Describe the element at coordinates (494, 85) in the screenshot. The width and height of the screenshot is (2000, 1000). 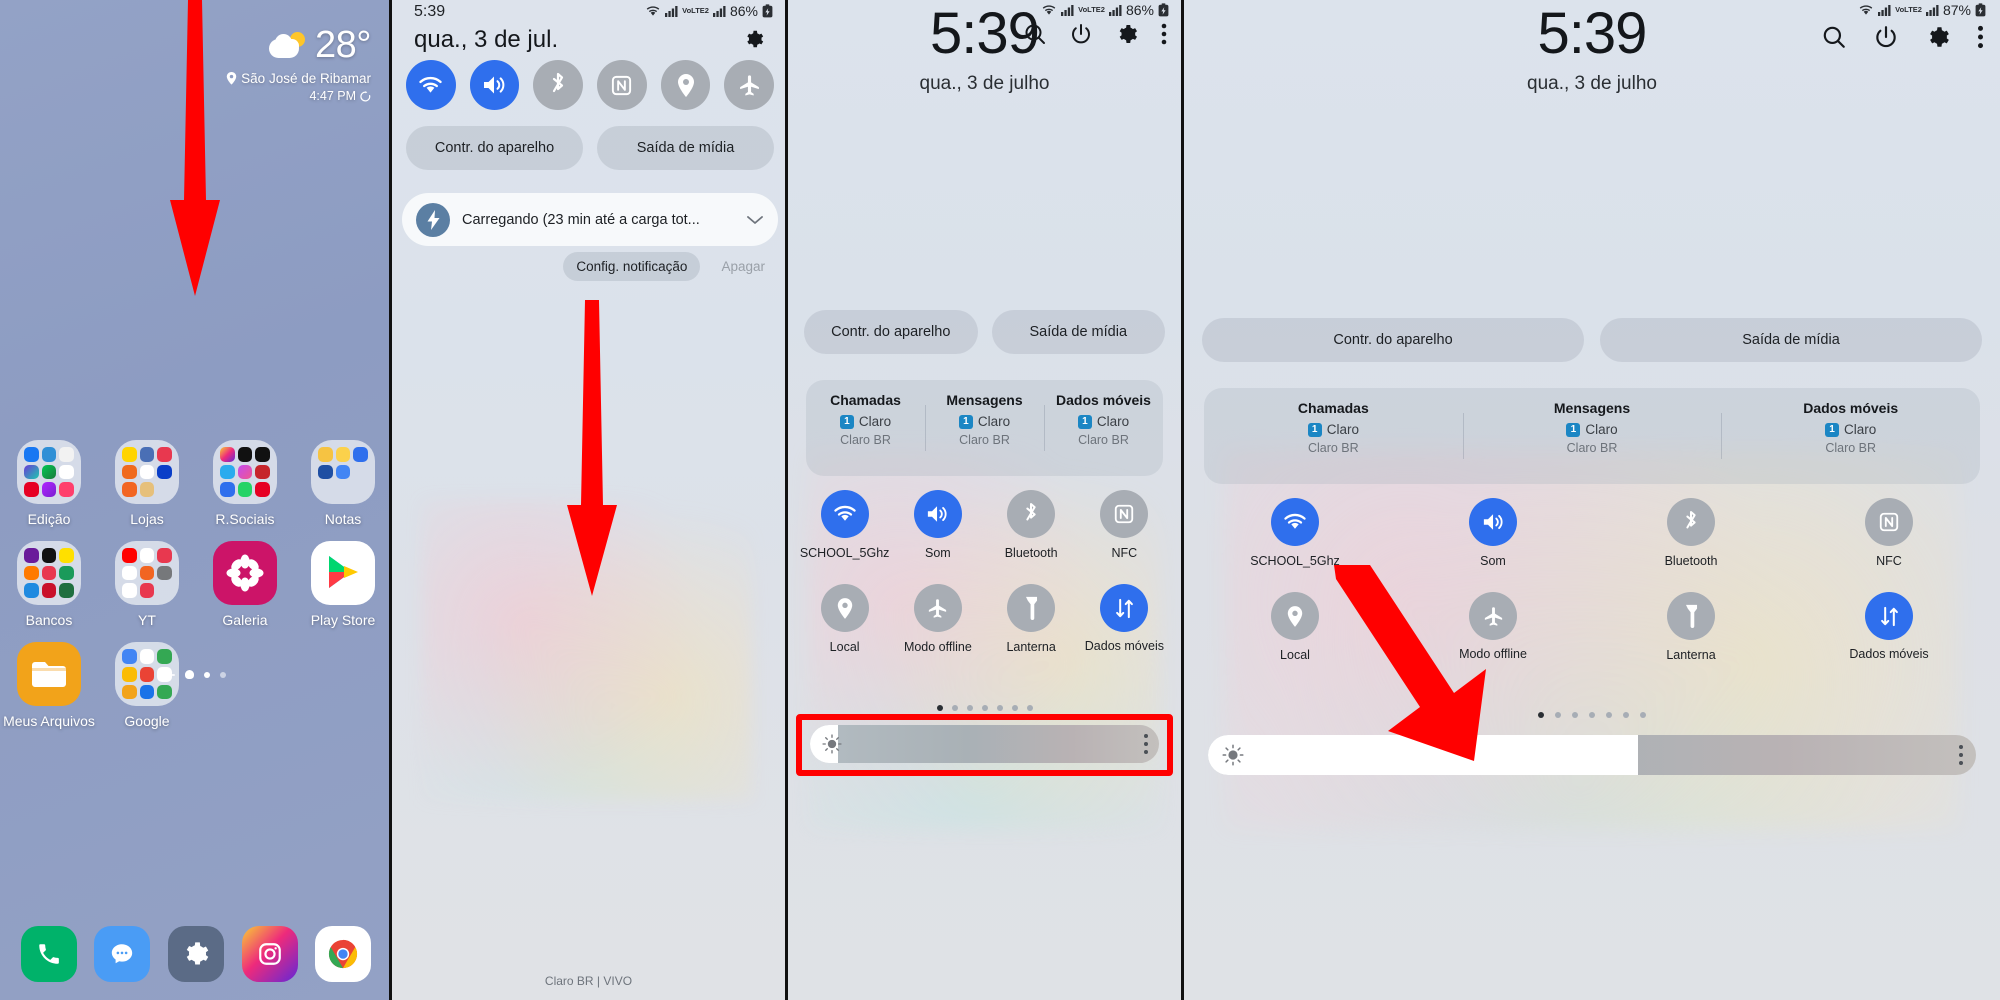
I see `sound-toggle` at that location.